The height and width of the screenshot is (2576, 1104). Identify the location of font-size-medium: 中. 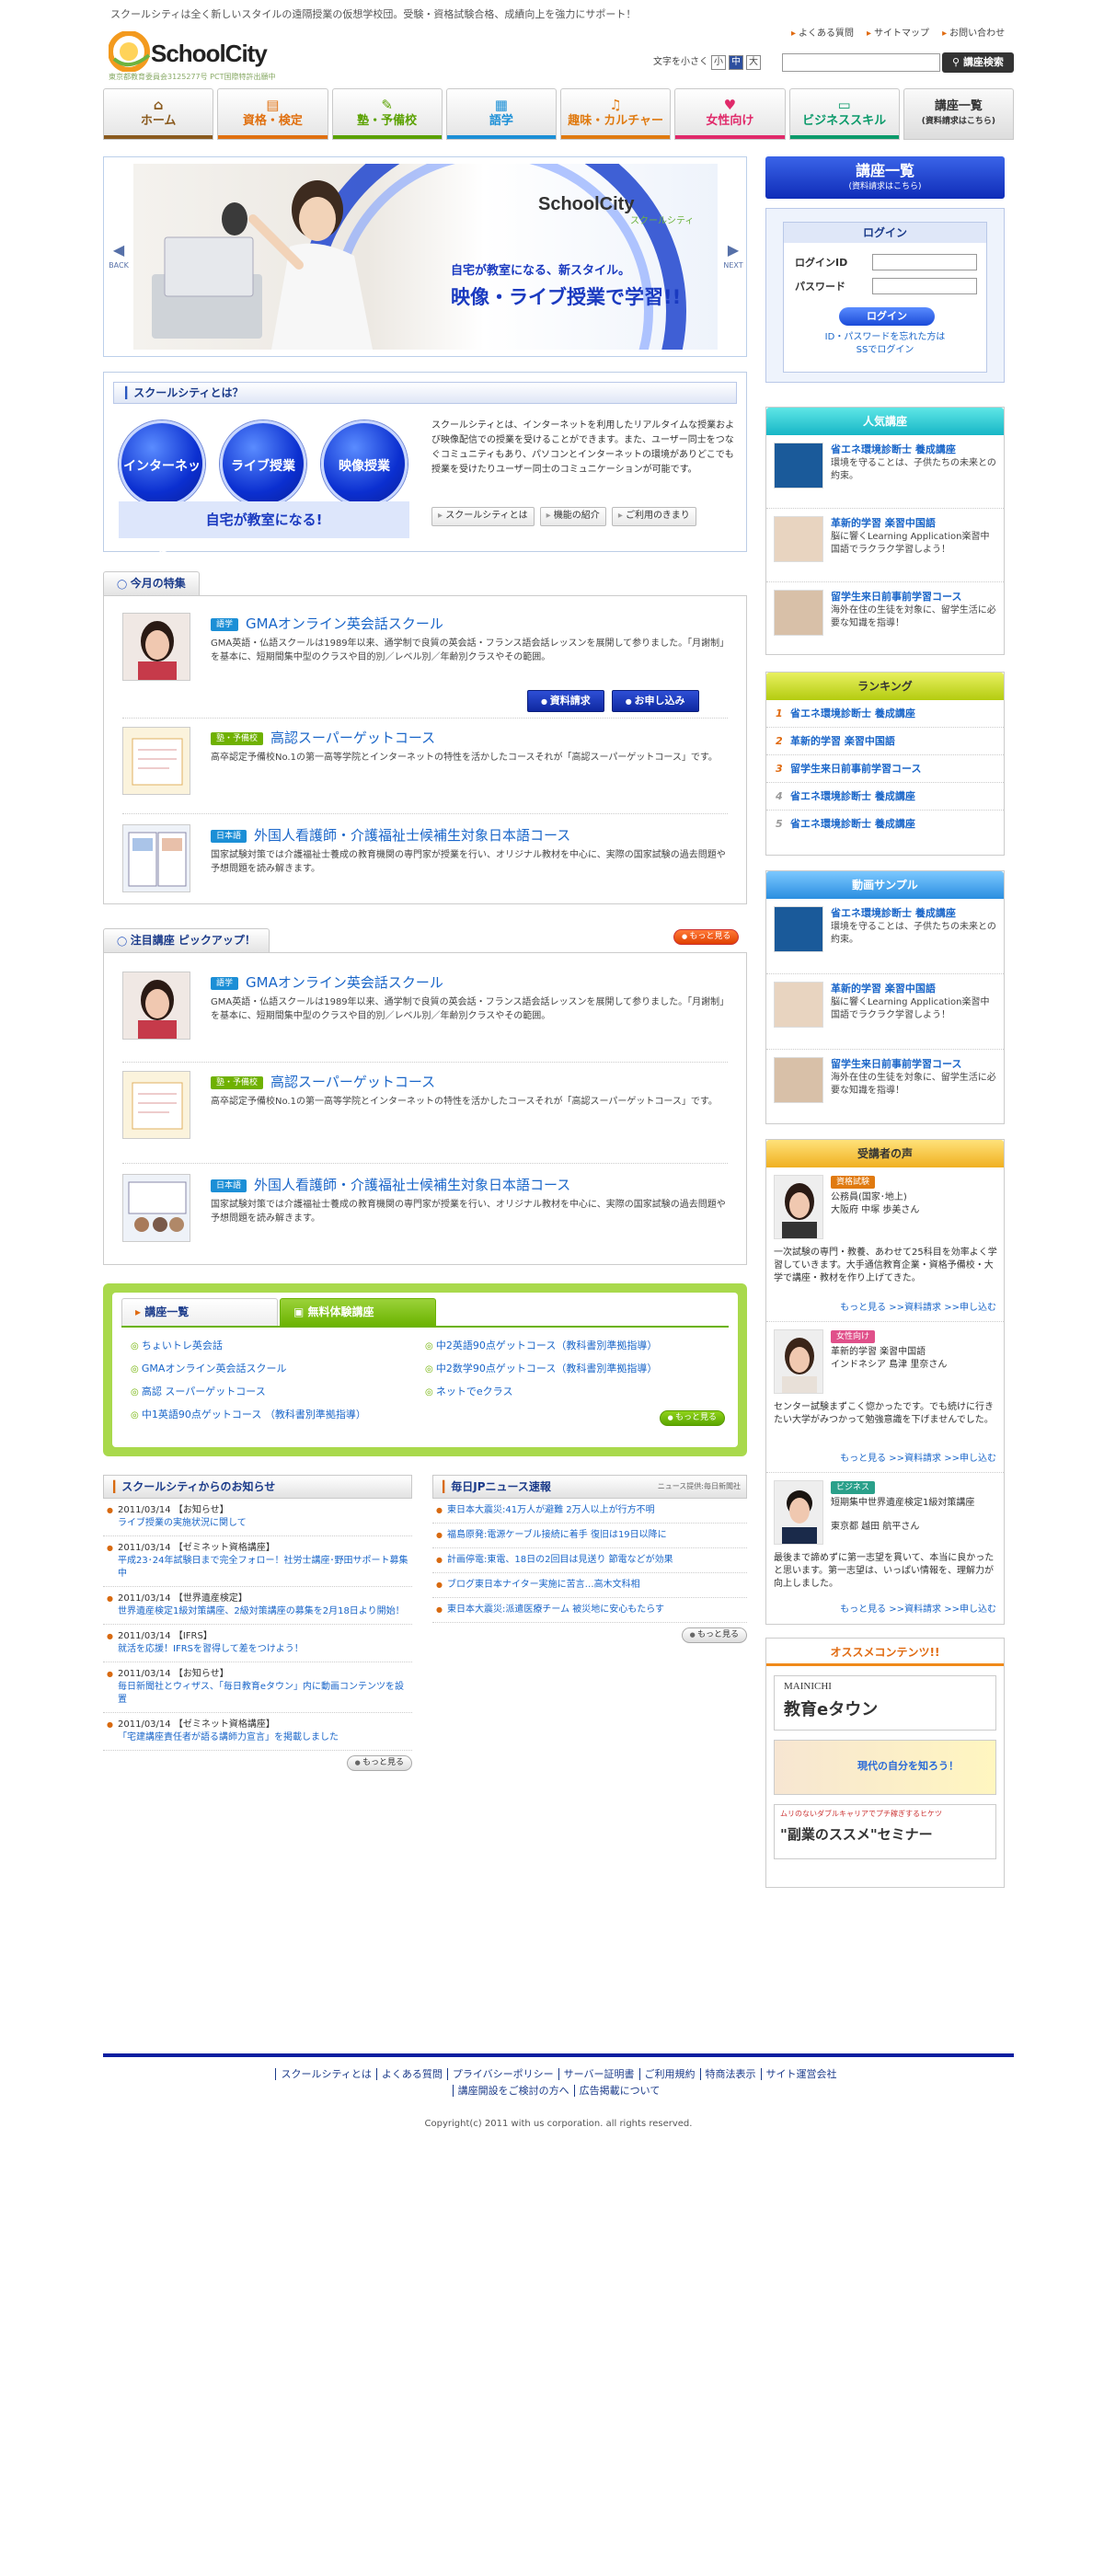
(736, 62).